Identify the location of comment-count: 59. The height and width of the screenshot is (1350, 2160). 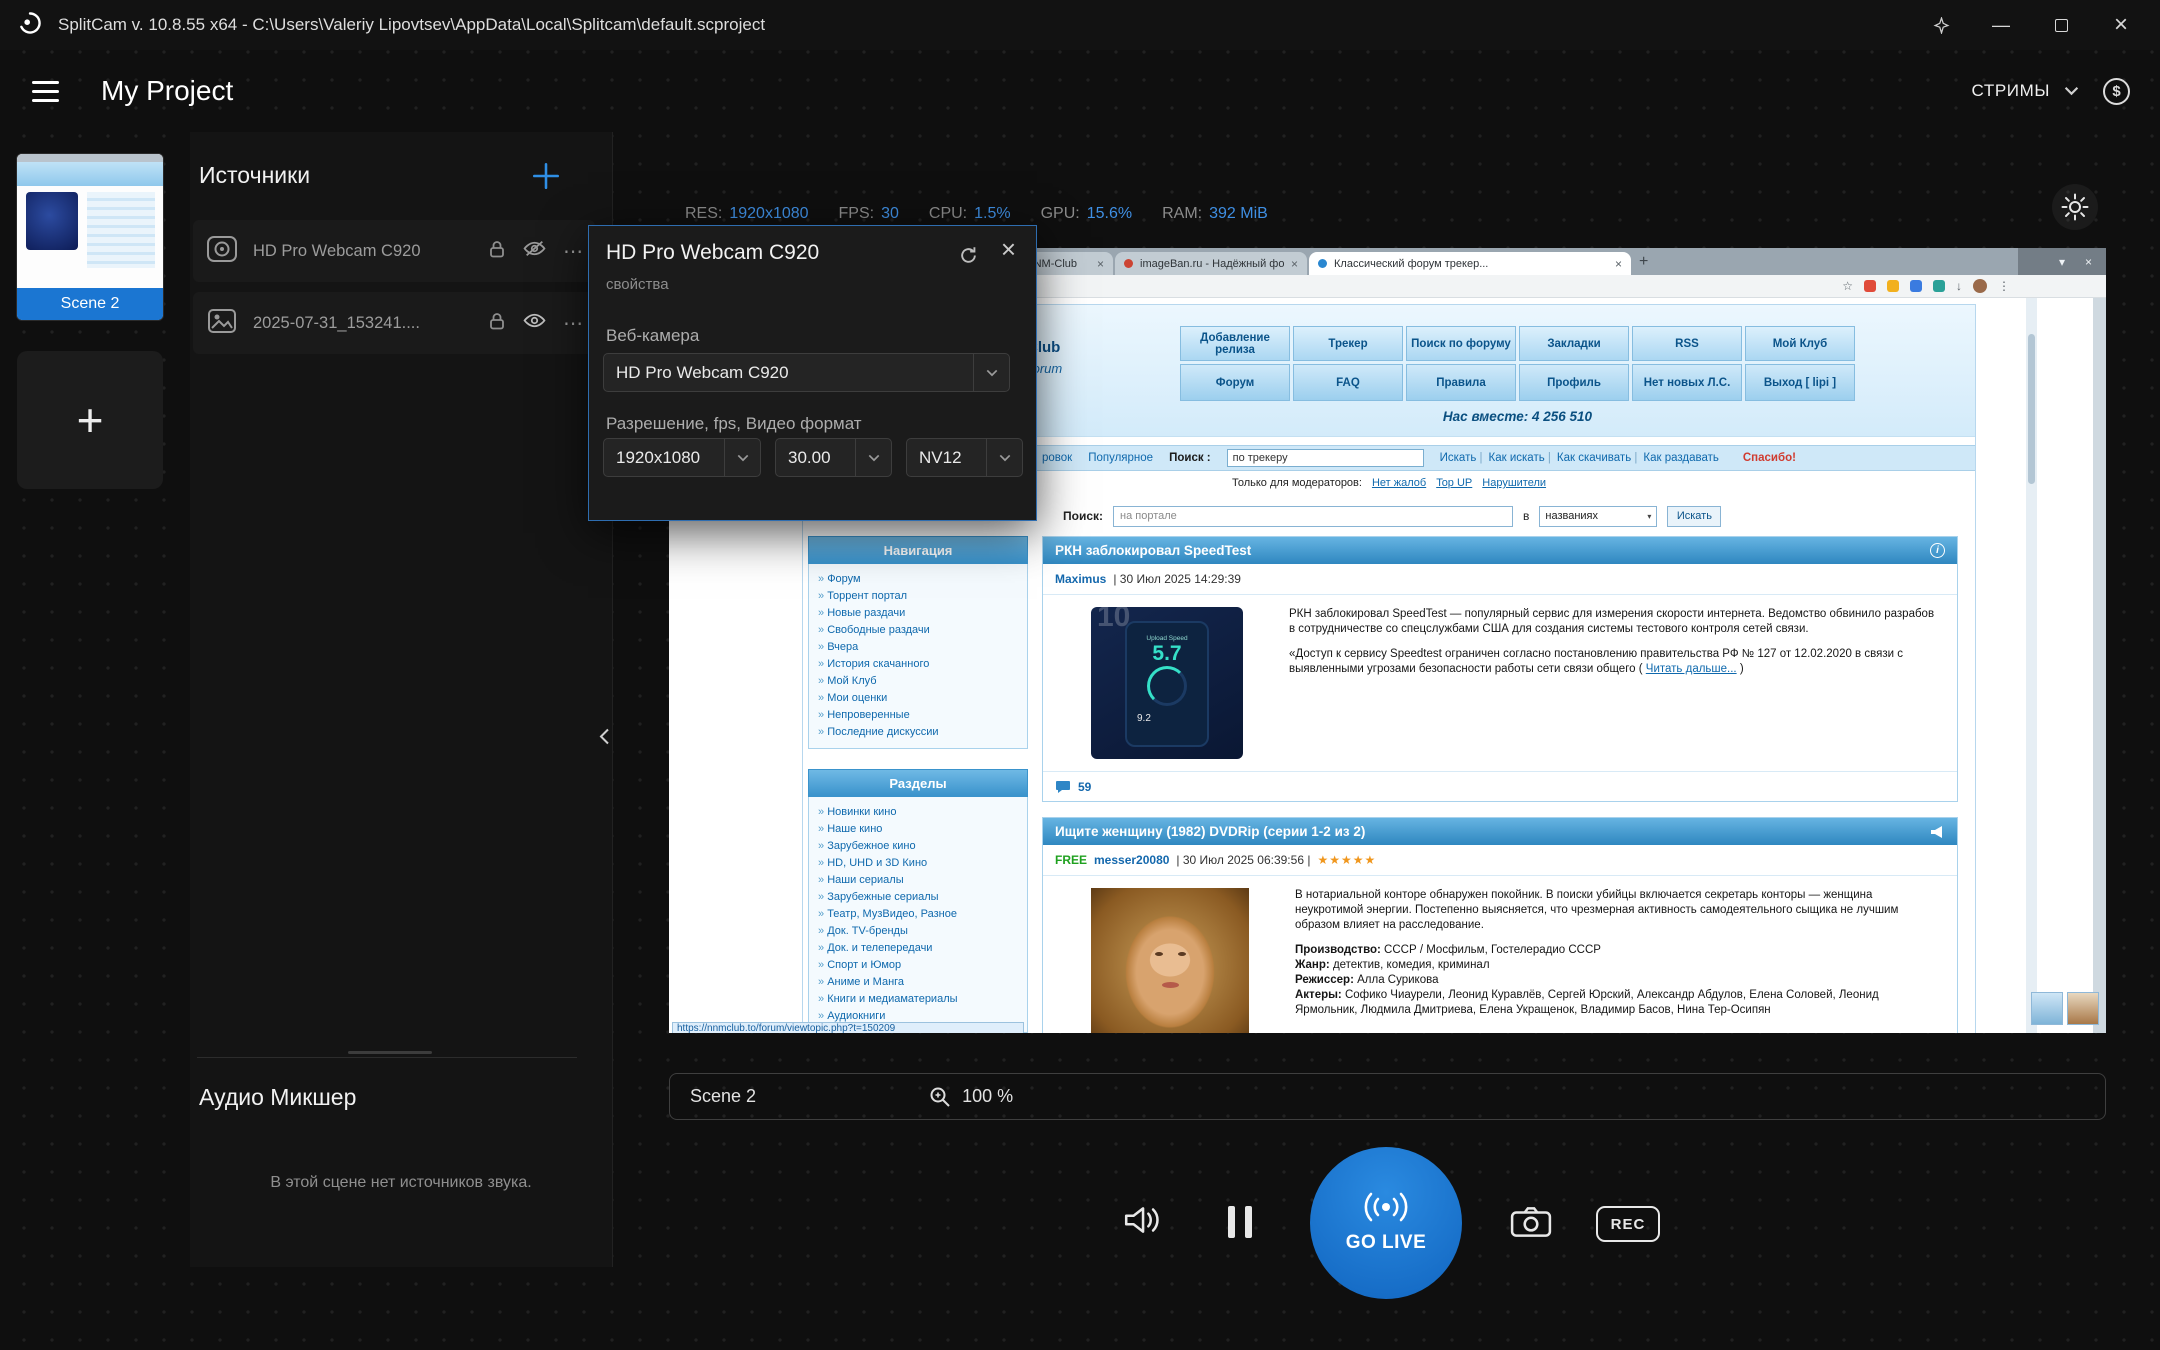
(1085, 786).